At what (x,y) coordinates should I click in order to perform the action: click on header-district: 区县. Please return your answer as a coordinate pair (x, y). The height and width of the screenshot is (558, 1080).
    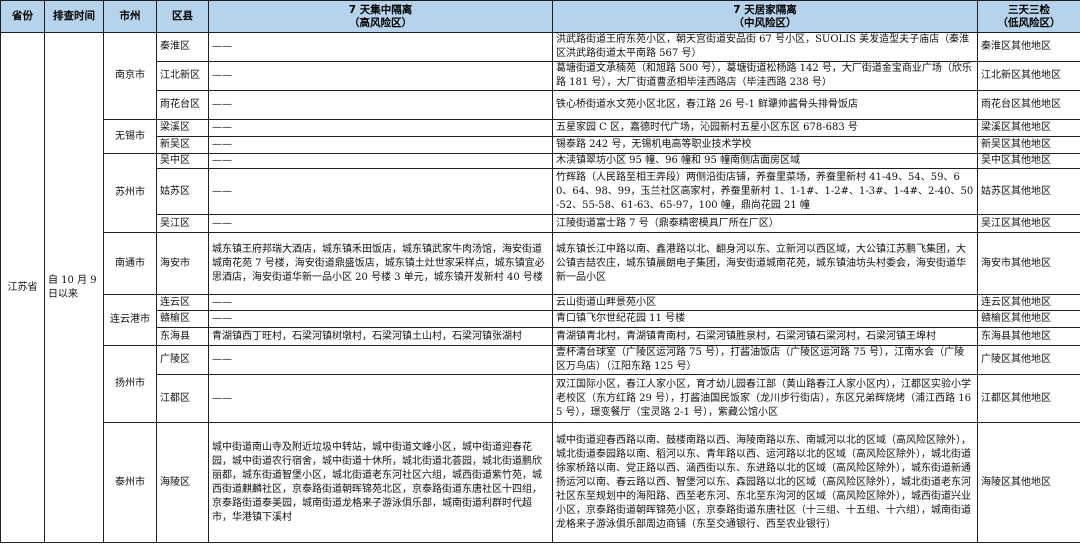
    Looking at the image, I should click on (182, 16).